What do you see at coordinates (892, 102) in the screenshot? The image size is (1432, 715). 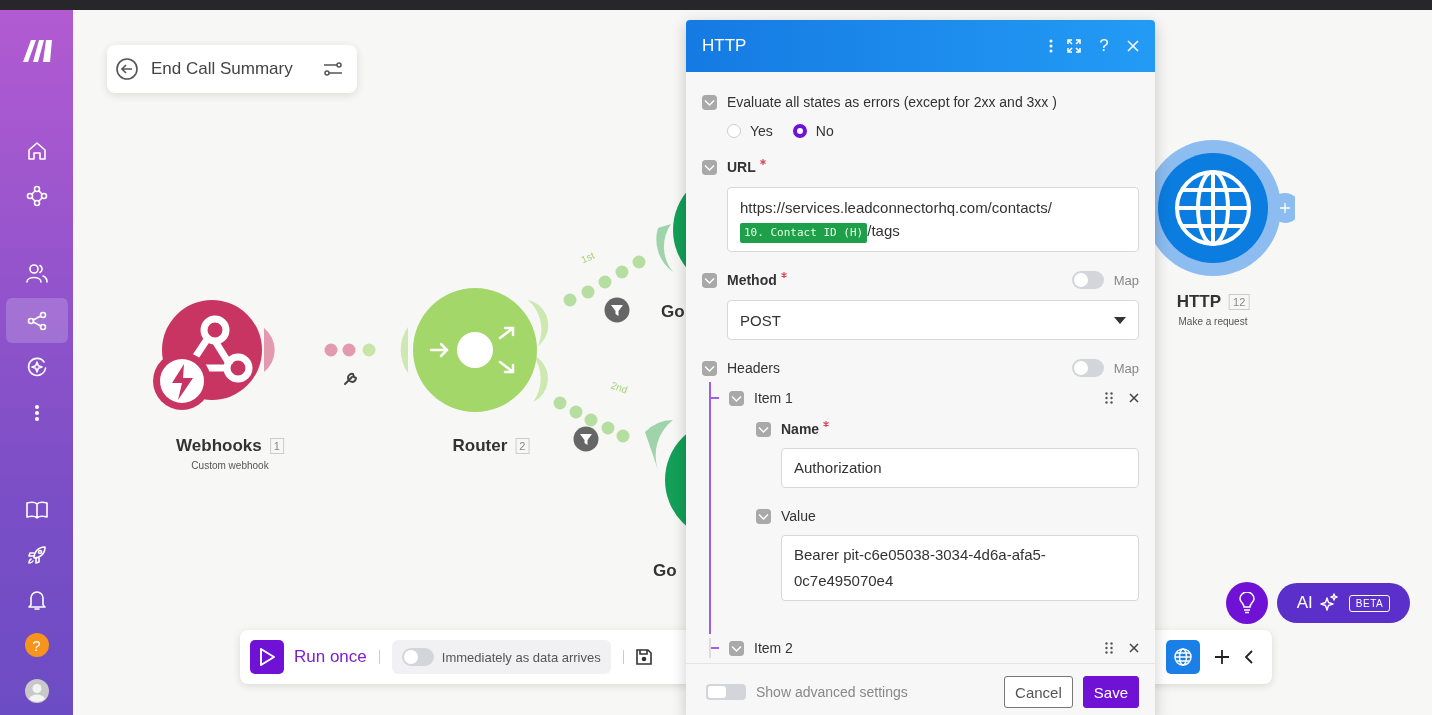 I see `field-label: Evaluate all states as errors (except for 2xx and 3xx )` at bounding box center [892, 102].